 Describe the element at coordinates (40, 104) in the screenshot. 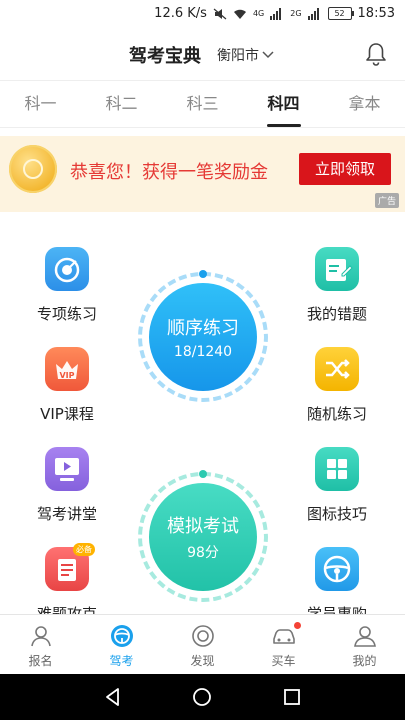

I see `tab-subject-1: 科一` at that location.